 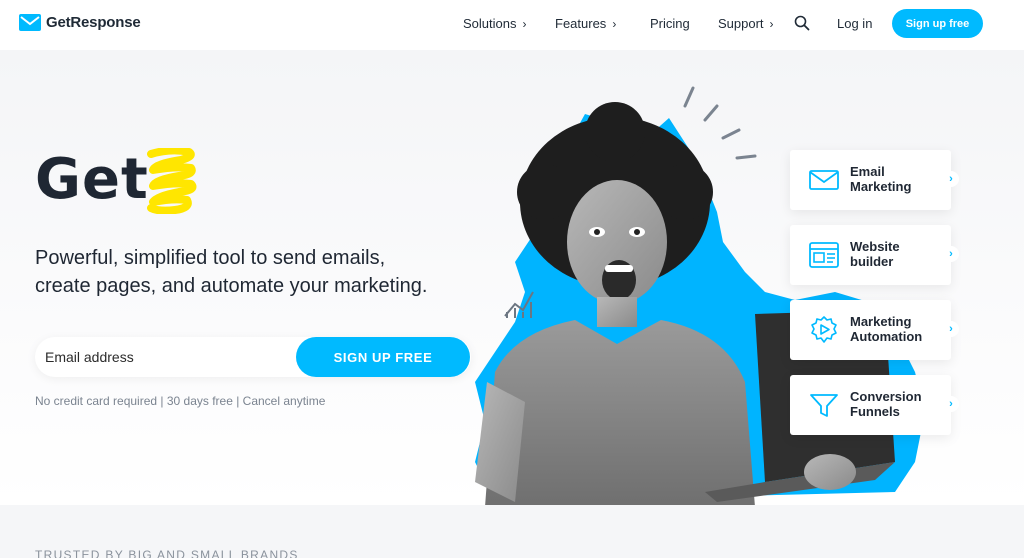 I want to click on feature-card-email-marketing: Email Marketing, so click(x=870, y=180).